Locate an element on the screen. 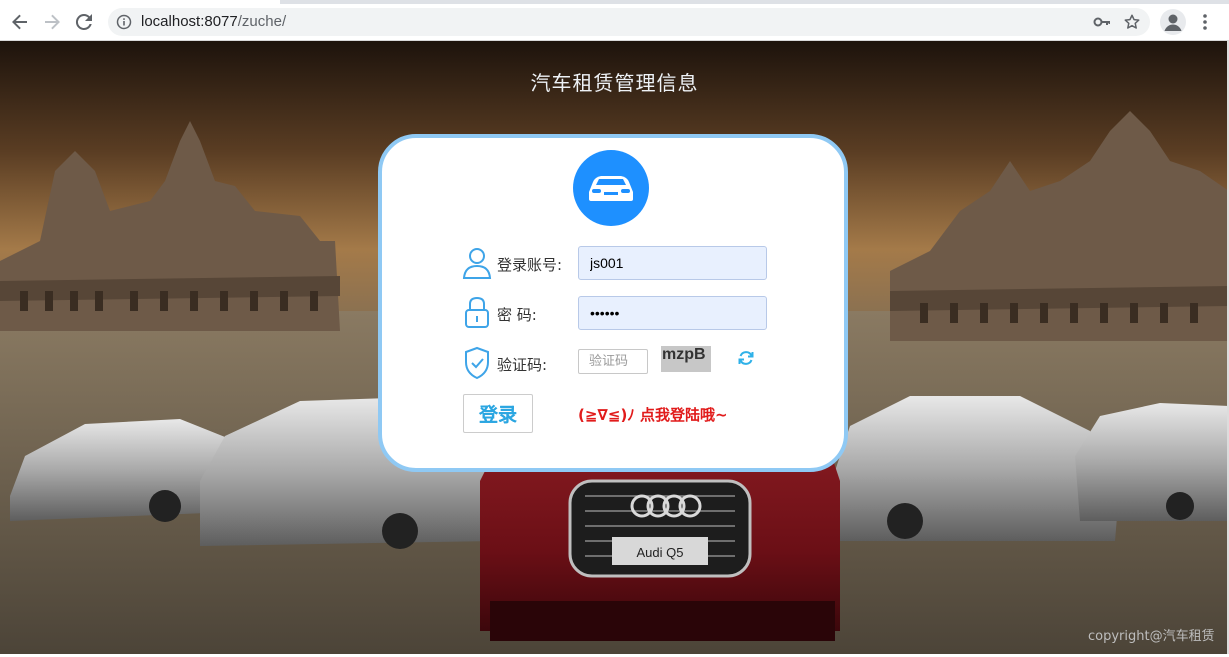  login-button-label: 登录 is located at coordinates (497, 415).